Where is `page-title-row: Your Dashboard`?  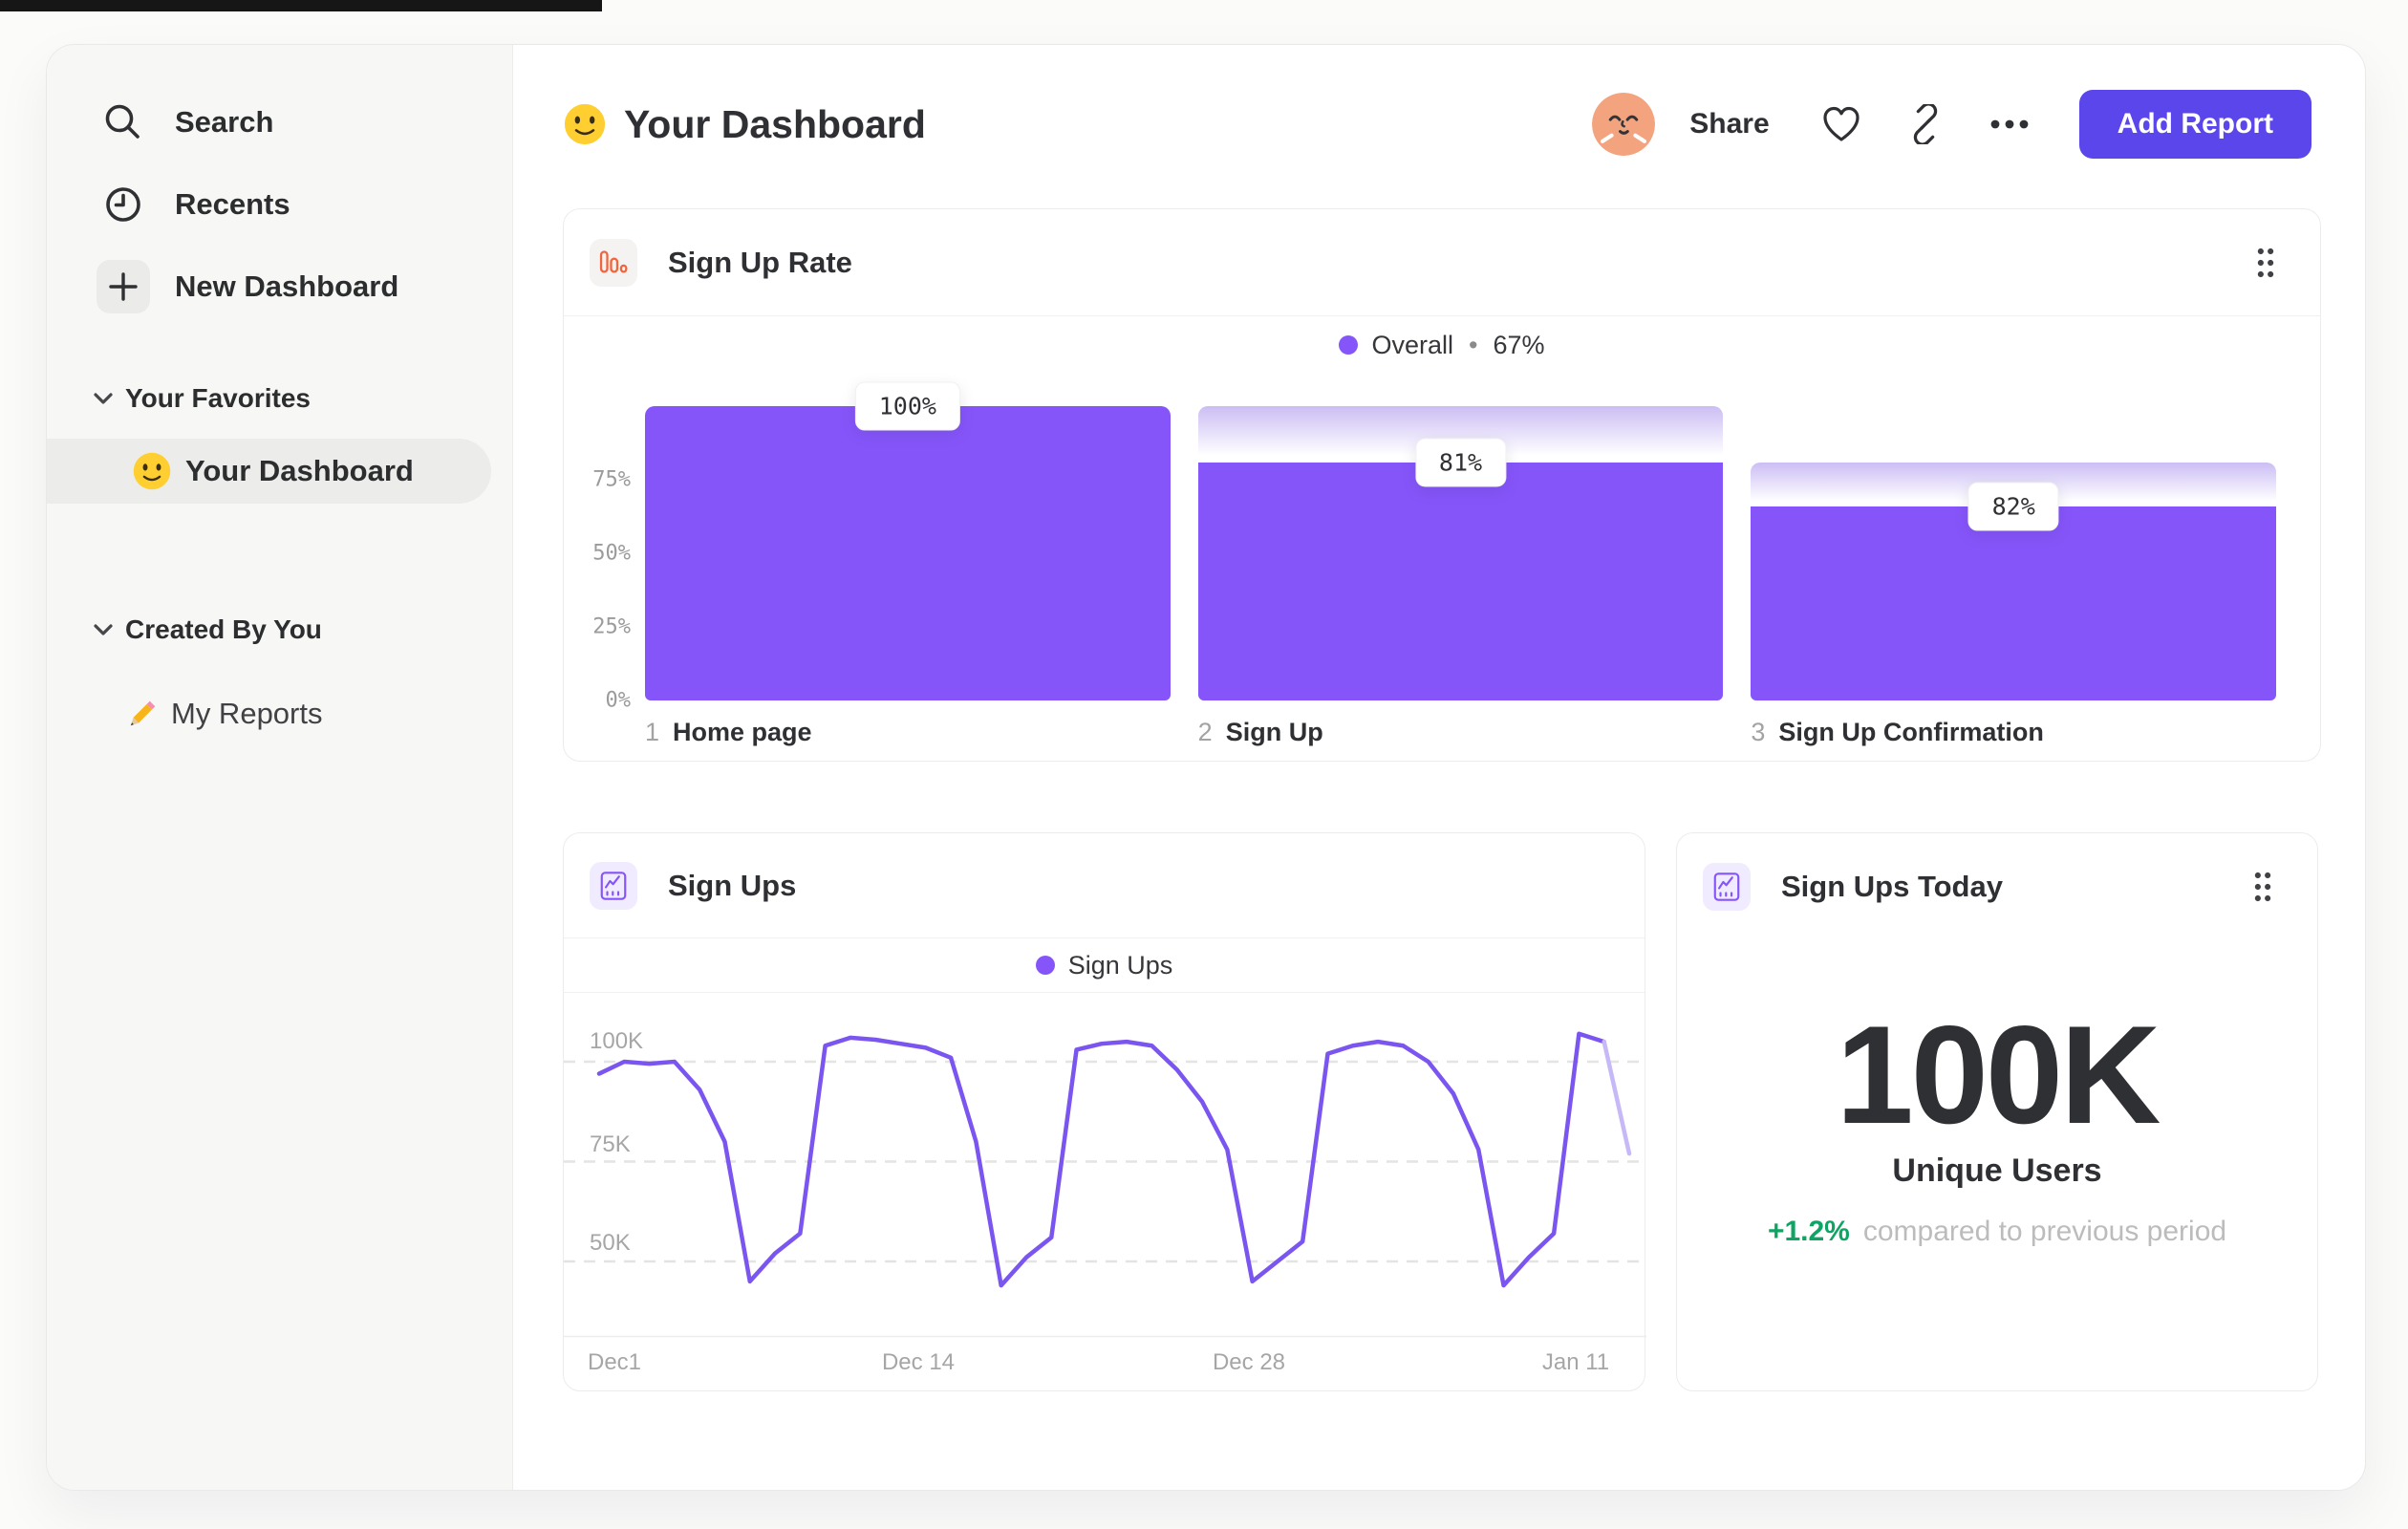
page-title-row: Your Dashboard is located at coordinates (745, 124).